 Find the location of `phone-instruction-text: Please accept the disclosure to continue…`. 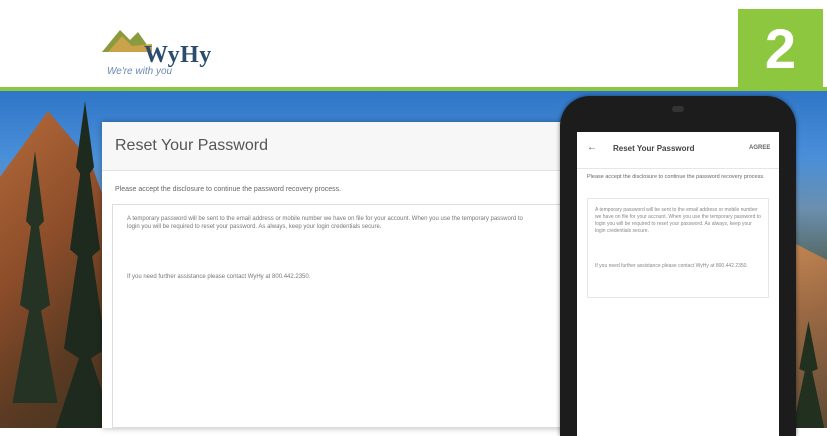

phone-instruction-text: Please accept the disclosure to continue… is located at coordinates (676, 177).